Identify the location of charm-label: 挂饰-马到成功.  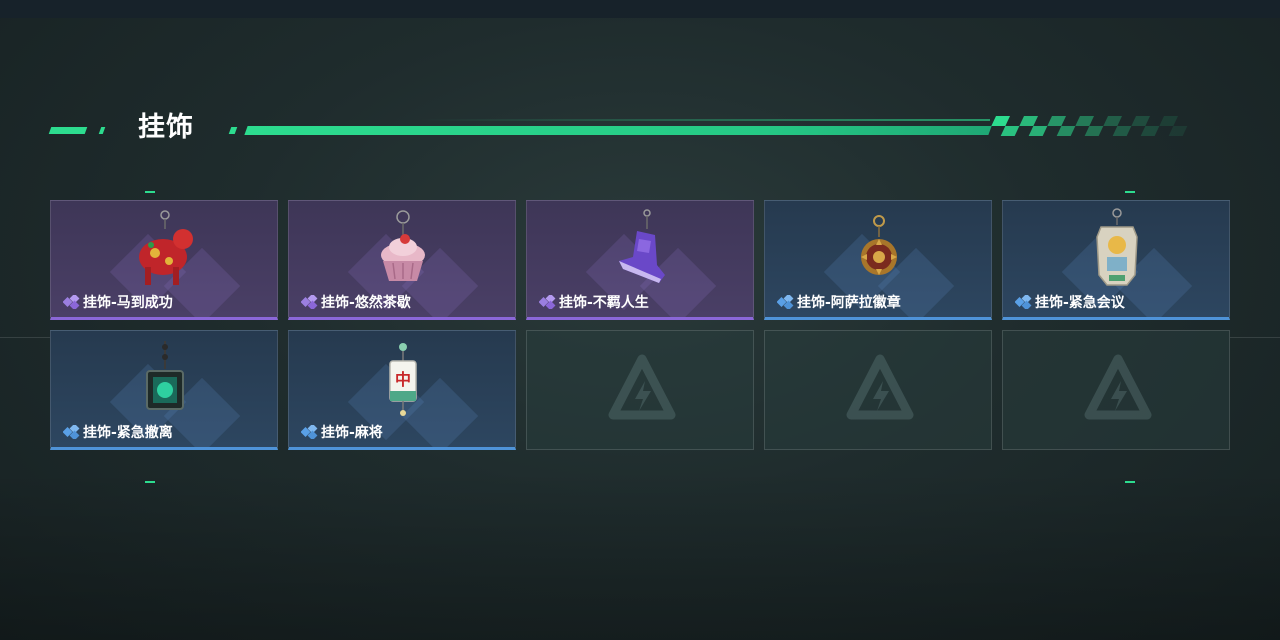
(128, 303).